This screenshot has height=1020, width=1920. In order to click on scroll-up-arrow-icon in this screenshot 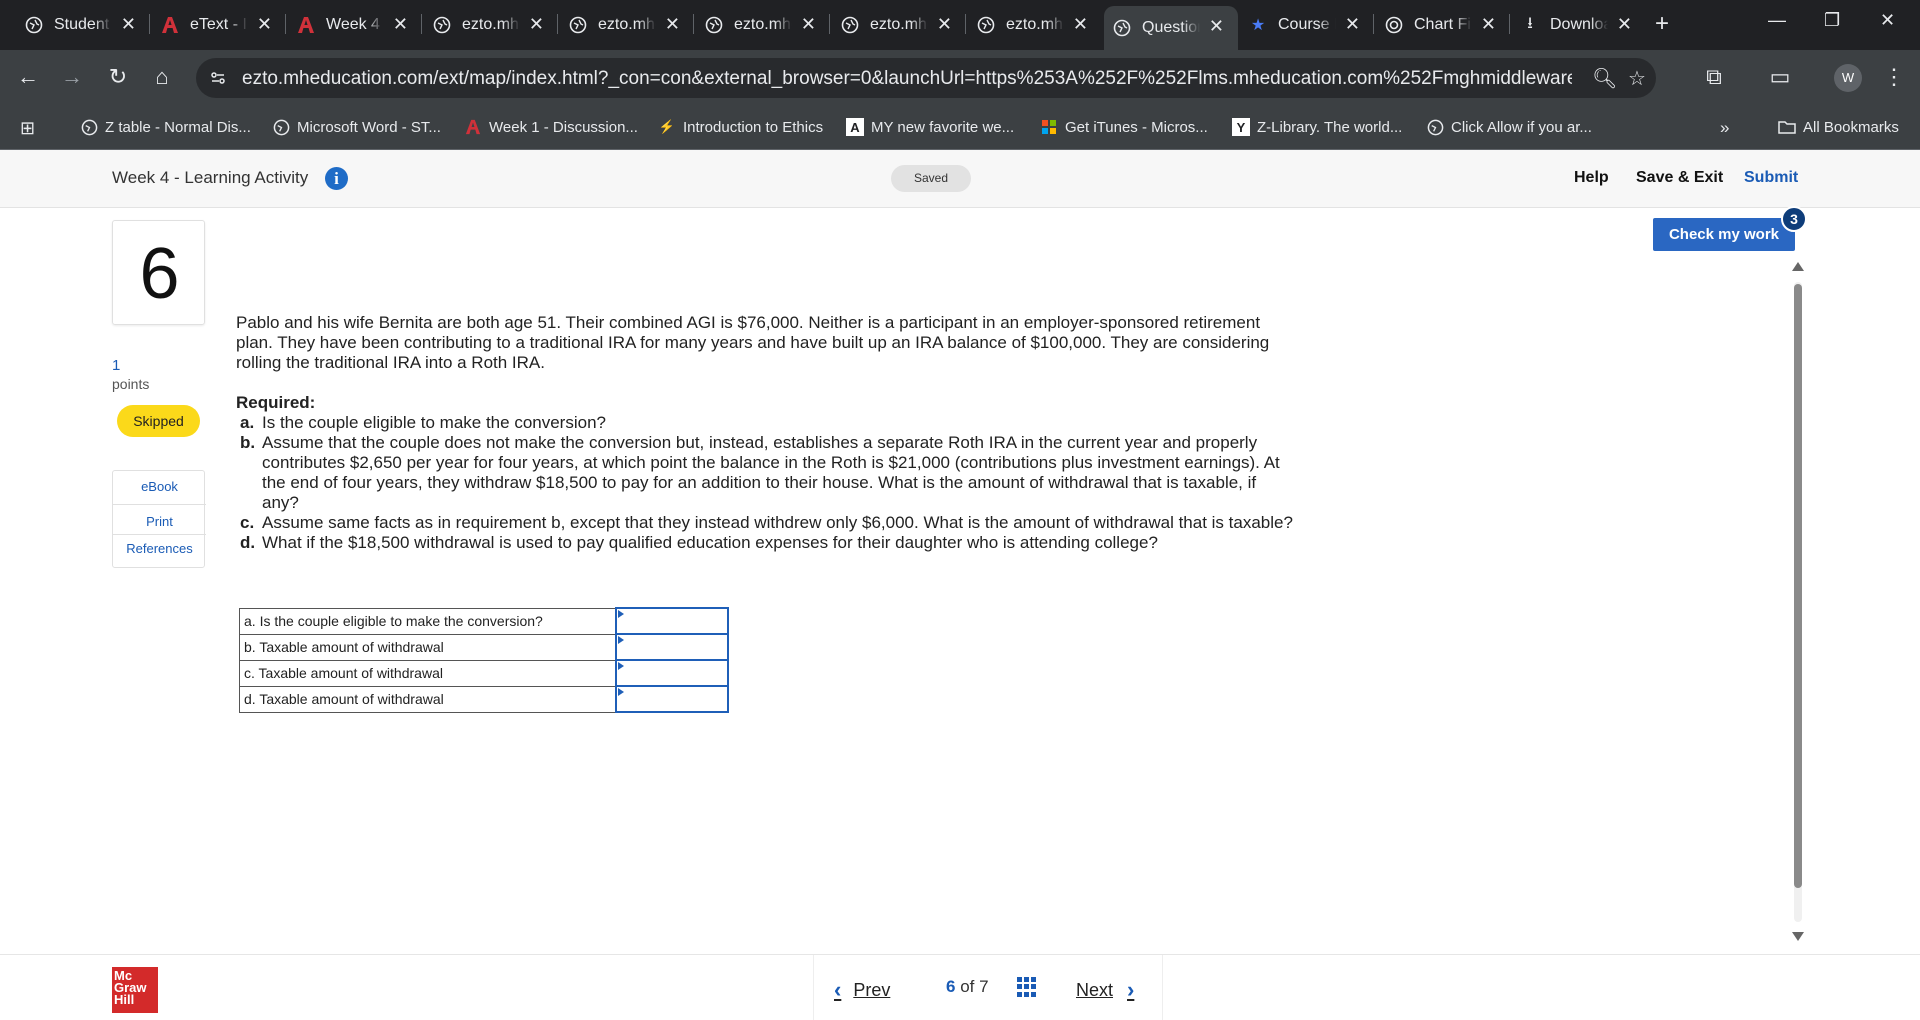, I will do `click(1798, 266)`.